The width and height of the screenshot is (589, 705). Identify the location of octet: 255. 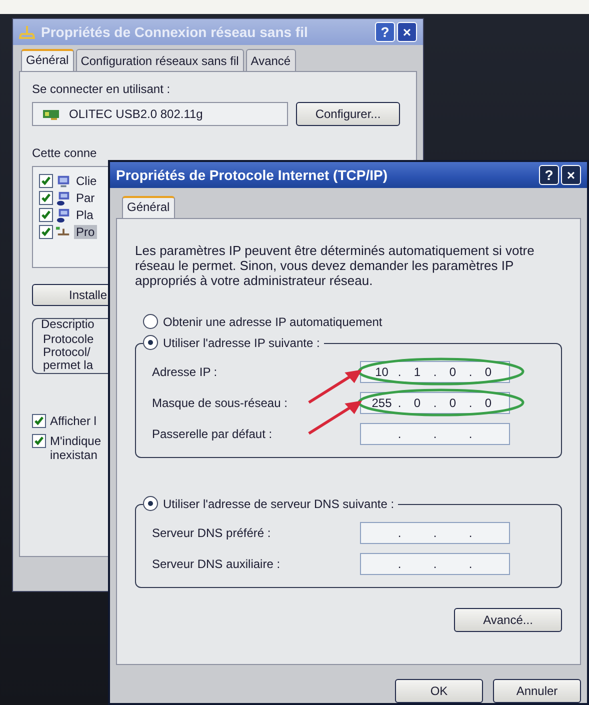
(381, 403).